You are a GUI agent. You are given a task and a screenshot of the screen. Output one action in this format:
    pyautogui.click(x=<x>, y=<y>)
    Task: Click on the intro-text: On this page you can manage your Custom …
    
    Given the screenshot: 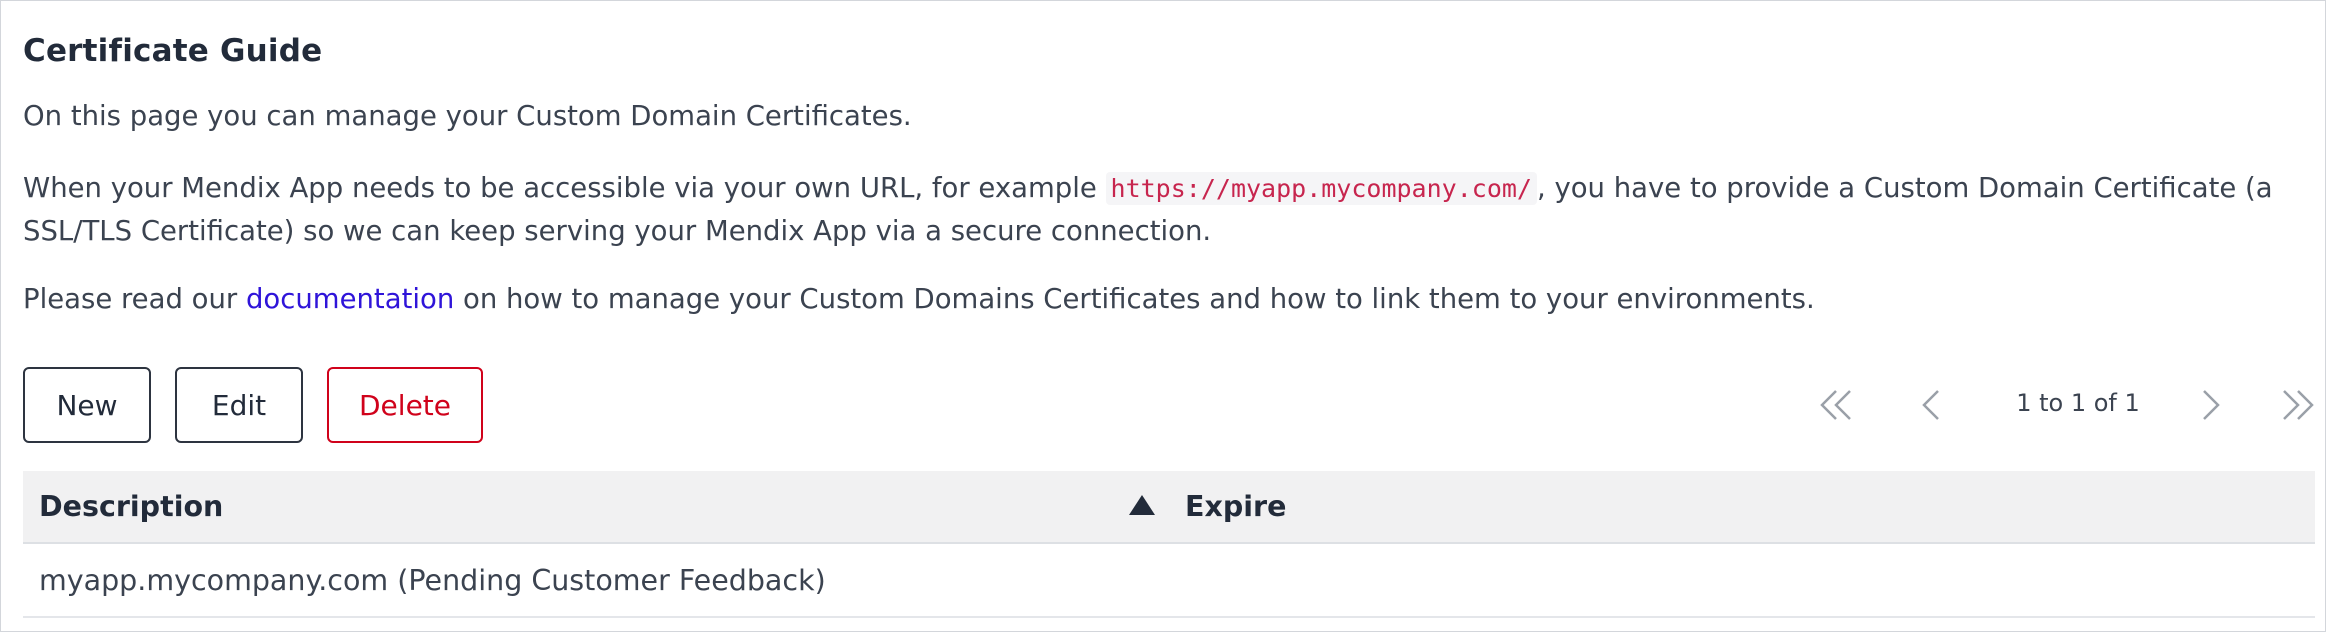 What is the action you would take?
    pyautogui.click(x=467, y=116)
    